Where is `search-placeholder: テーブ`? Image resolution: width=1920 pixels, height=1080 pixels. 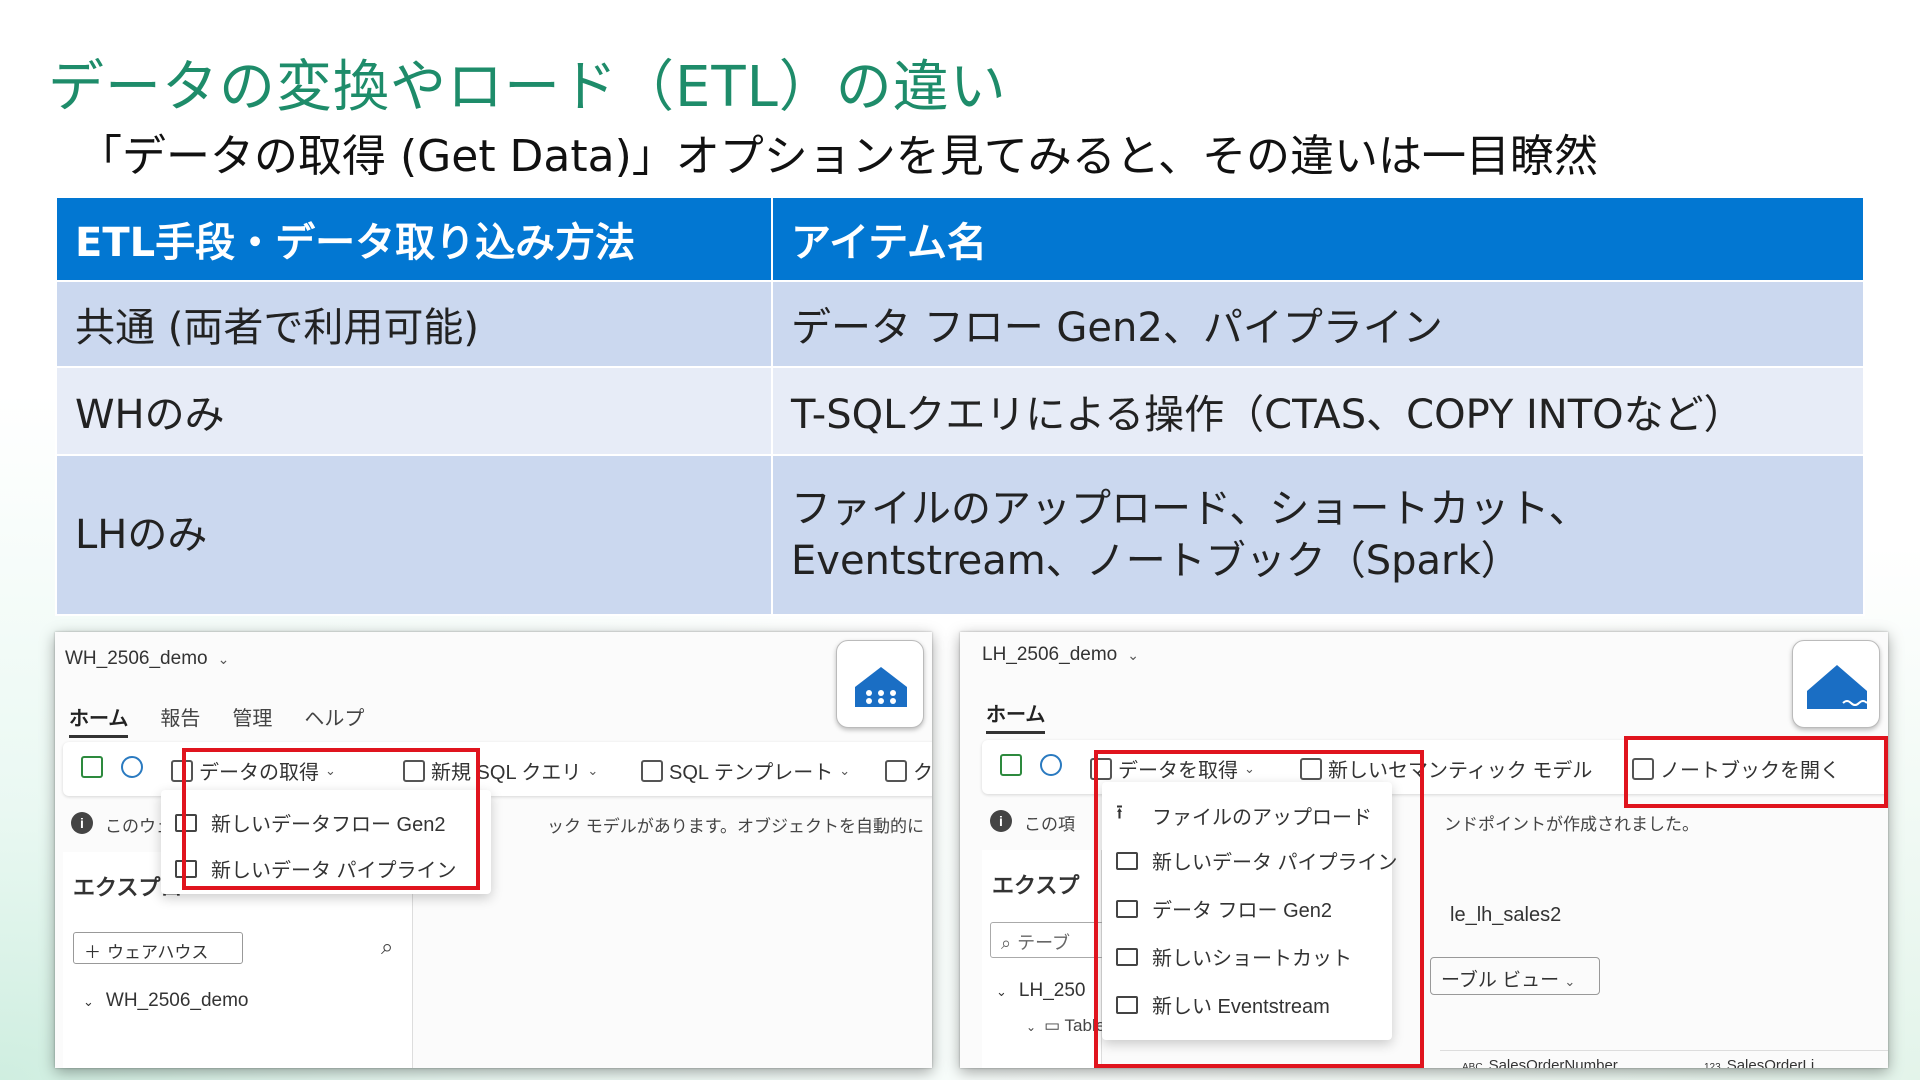
search-placeholder: テーブ is located at coordinates (1044, 943).